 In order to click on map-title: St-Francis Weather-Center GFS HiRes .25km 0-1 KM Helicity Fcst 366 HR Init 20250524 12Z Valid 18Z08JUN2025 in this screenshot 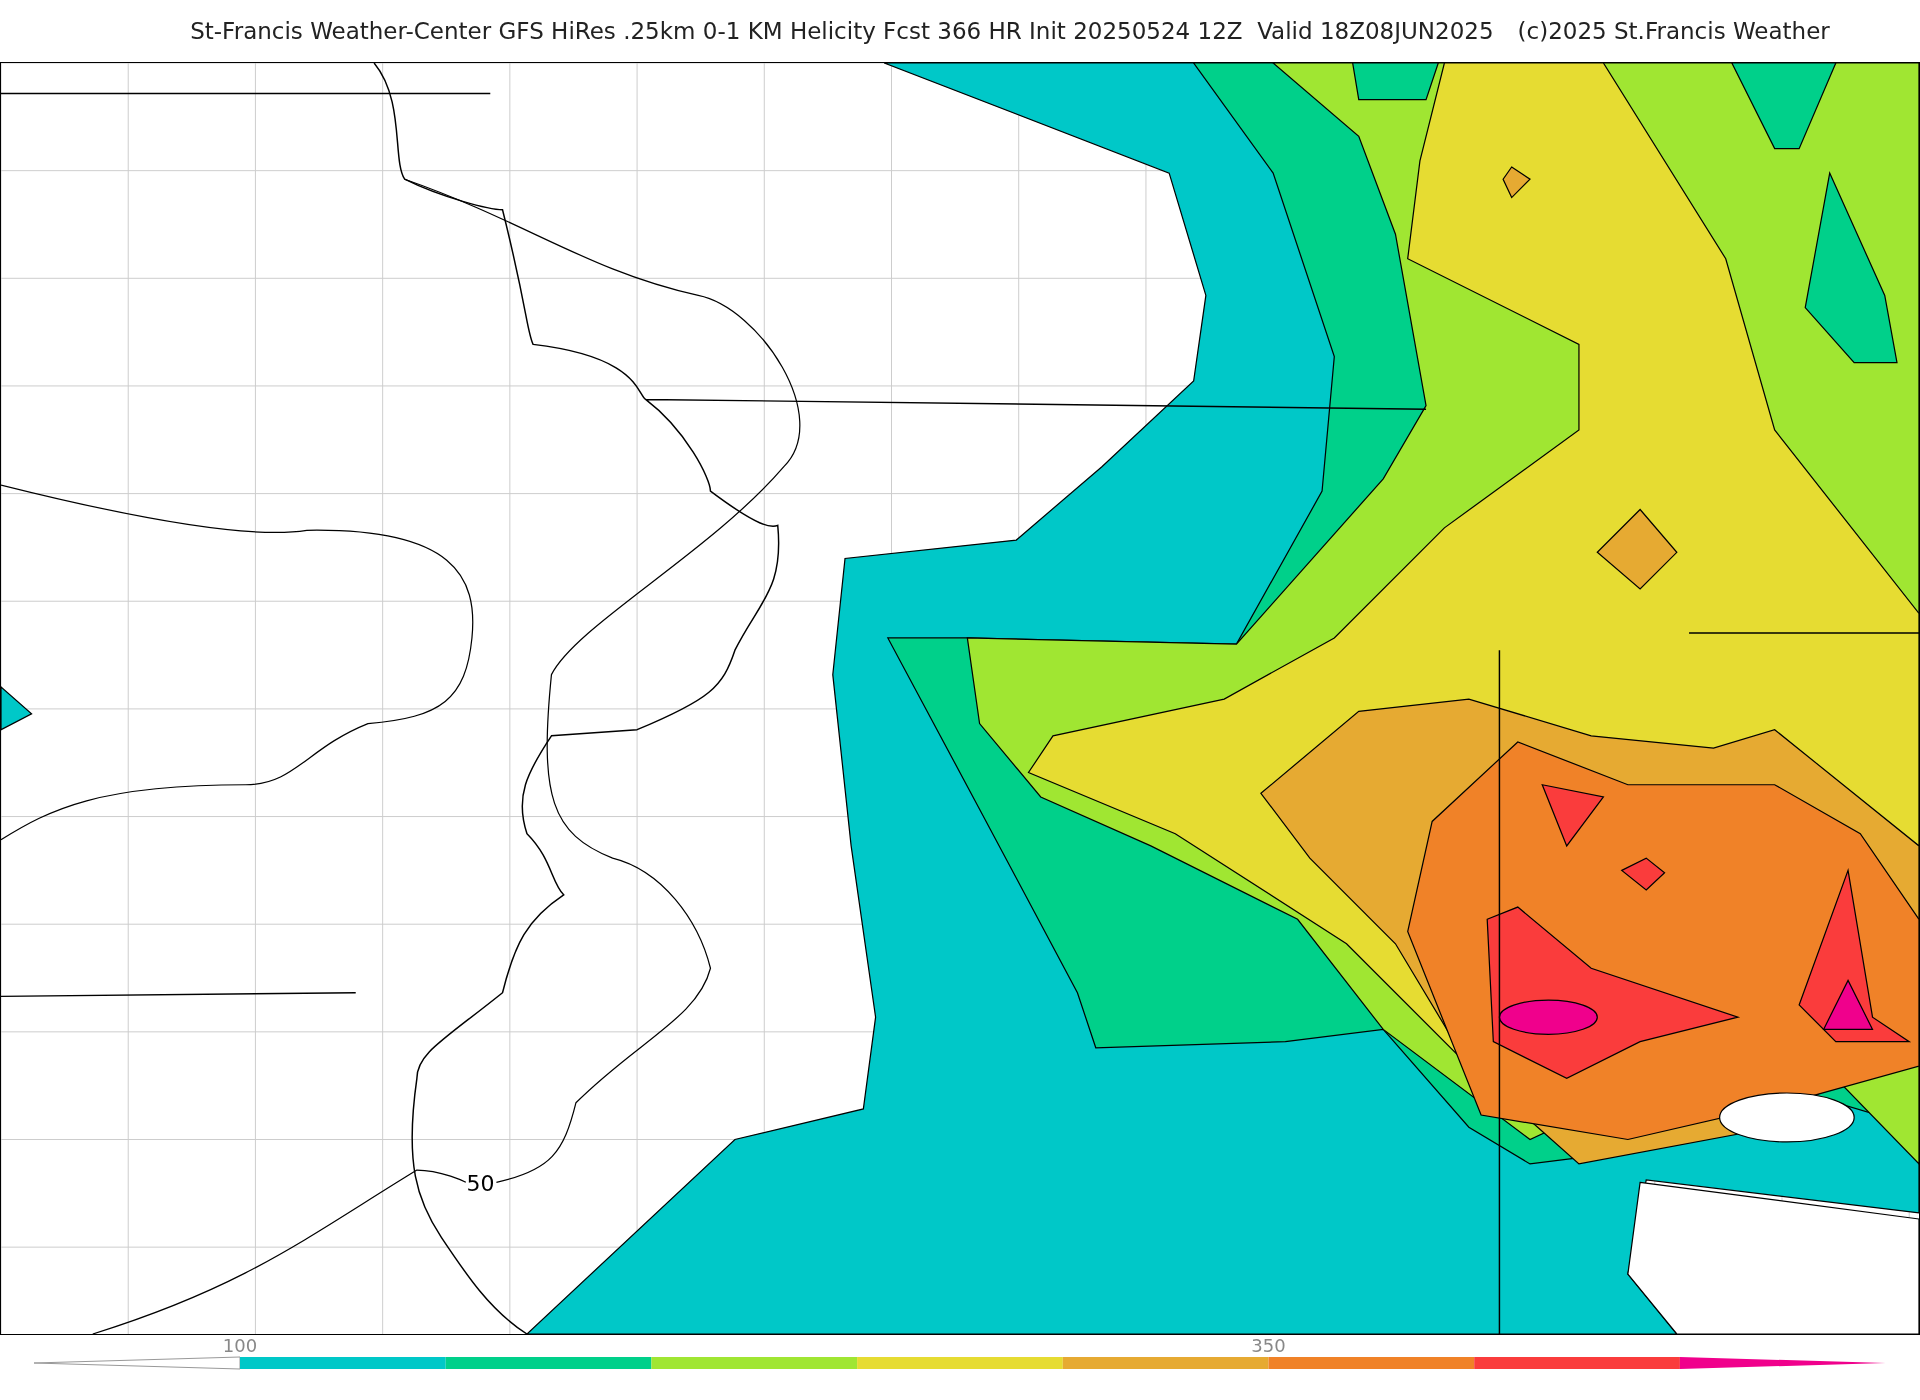, I will do `click(842, 31)`.